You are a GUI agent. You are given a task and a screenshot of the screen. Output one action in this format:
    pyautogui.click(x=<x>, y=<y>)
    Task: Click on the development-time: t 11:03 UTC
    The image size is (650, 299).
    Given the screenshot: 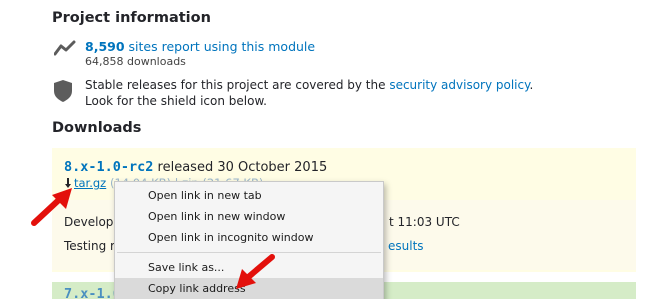 What is the action you would take?
    pyautogui.click(x=424, y=222)
    